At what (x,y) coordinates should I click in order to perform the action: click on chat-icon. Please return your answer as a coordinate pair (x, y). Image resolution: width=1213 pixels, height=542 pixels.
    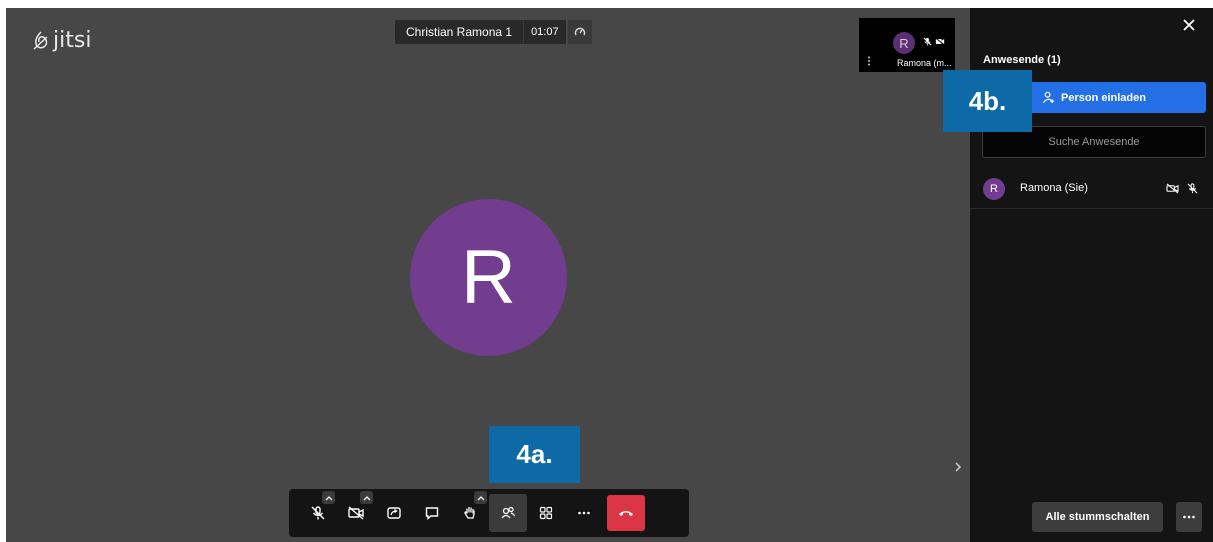
    Looking at the image, I should click on (432, 513).